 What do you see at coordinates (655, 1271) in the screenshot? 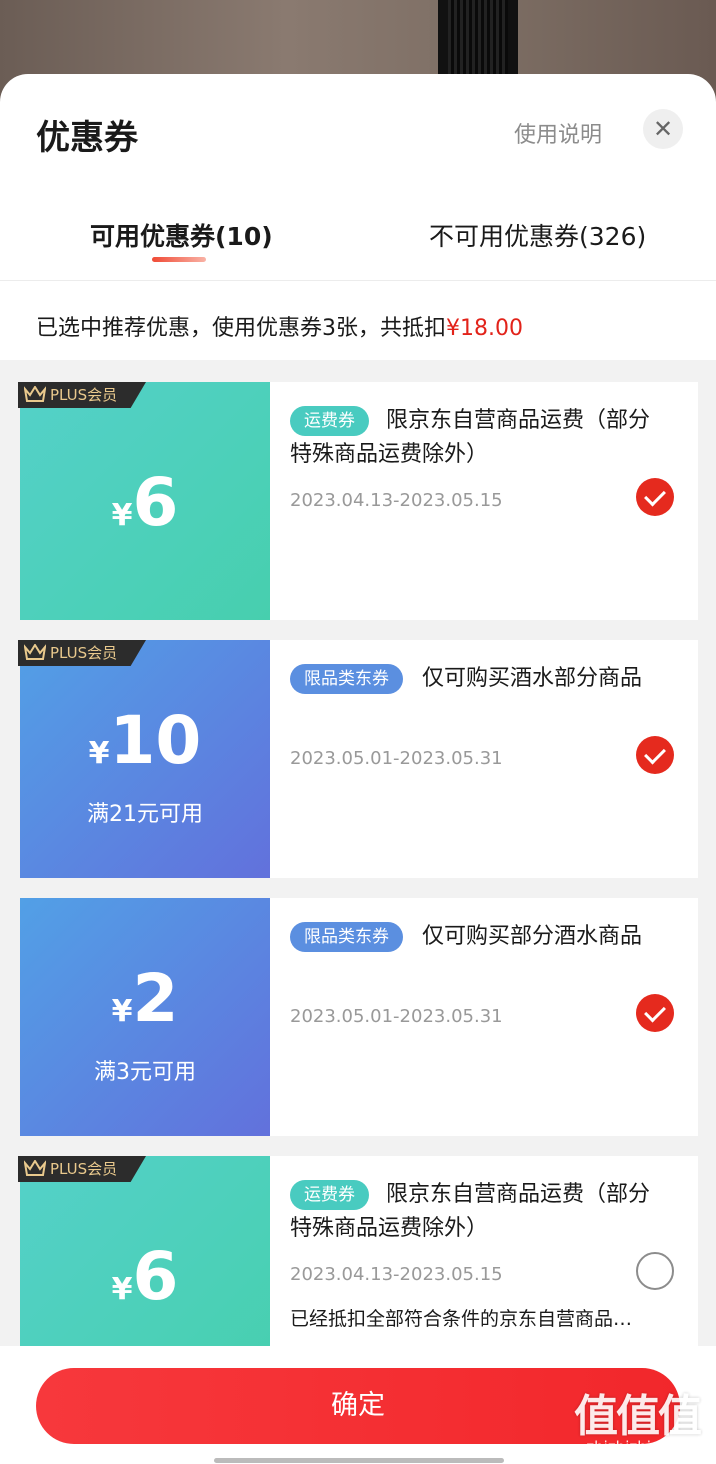
I see `coupon-checkbox-unchecked` at bounding box center [655, 1271].